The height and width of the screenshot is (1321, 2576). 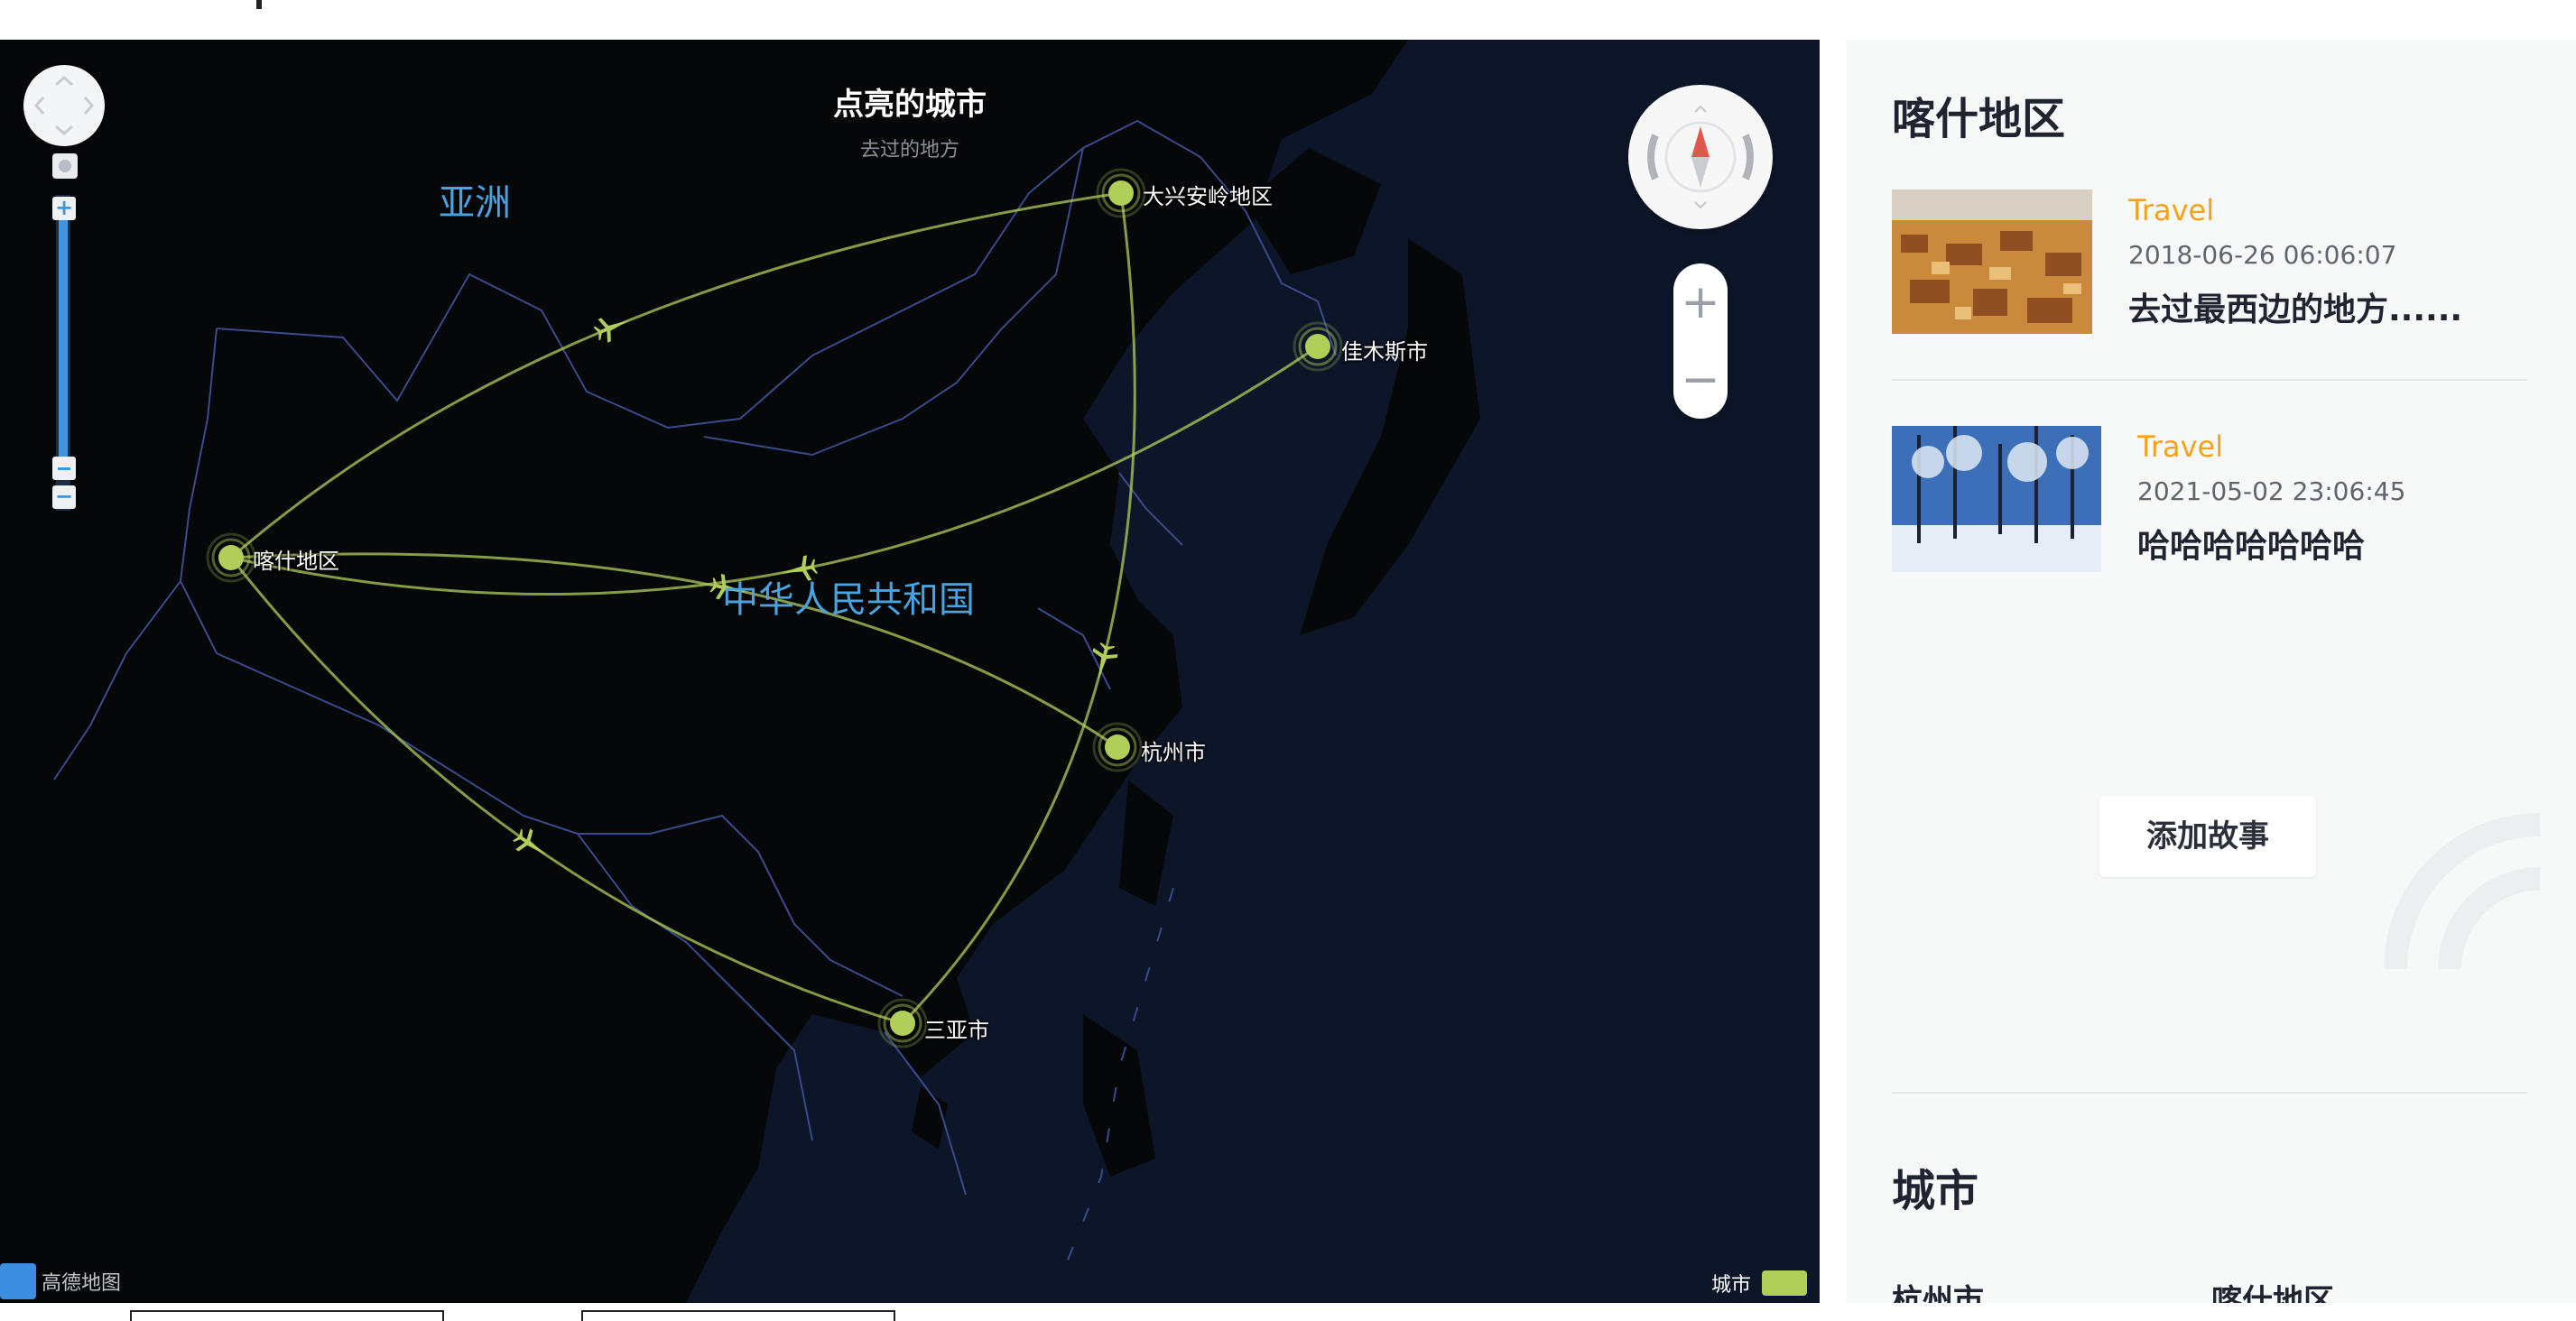 I want to click on decorative-arc-icon, so click(x=2462, y=891).